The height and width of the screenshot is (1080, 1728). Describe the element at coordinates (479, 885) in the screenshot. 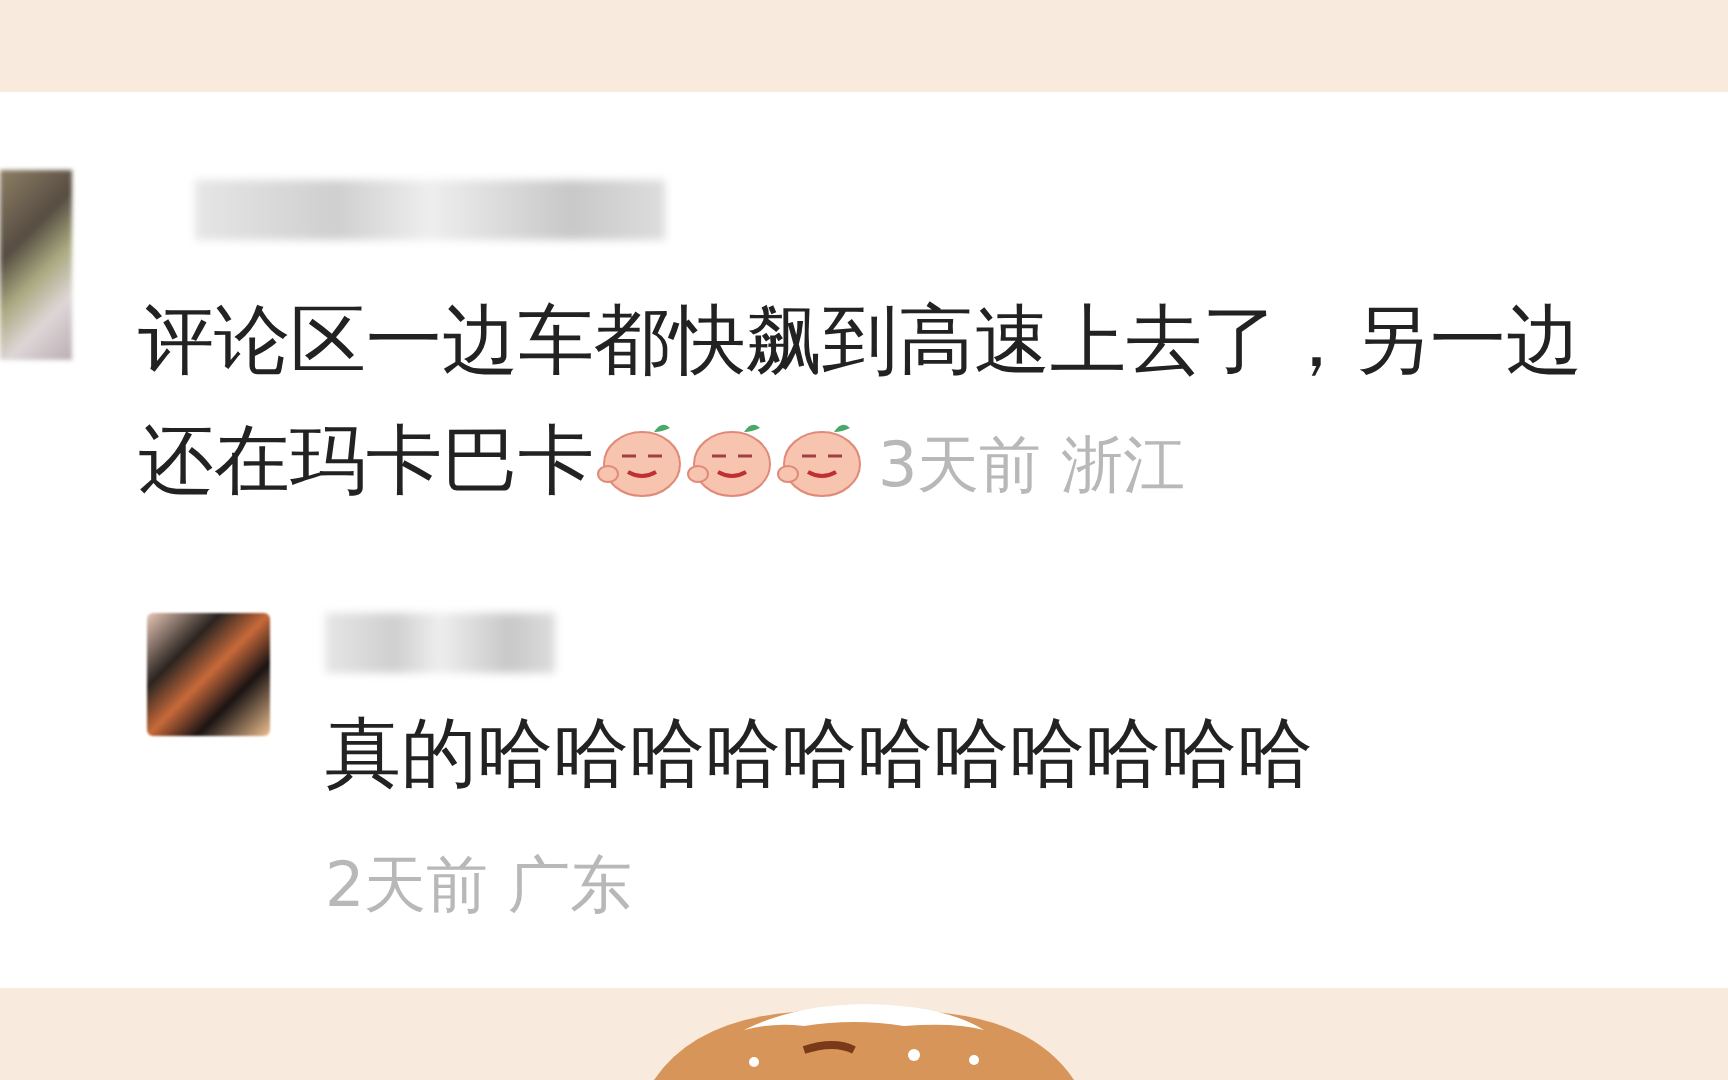

I see `reply-meta: 2天前 广东` at that location.